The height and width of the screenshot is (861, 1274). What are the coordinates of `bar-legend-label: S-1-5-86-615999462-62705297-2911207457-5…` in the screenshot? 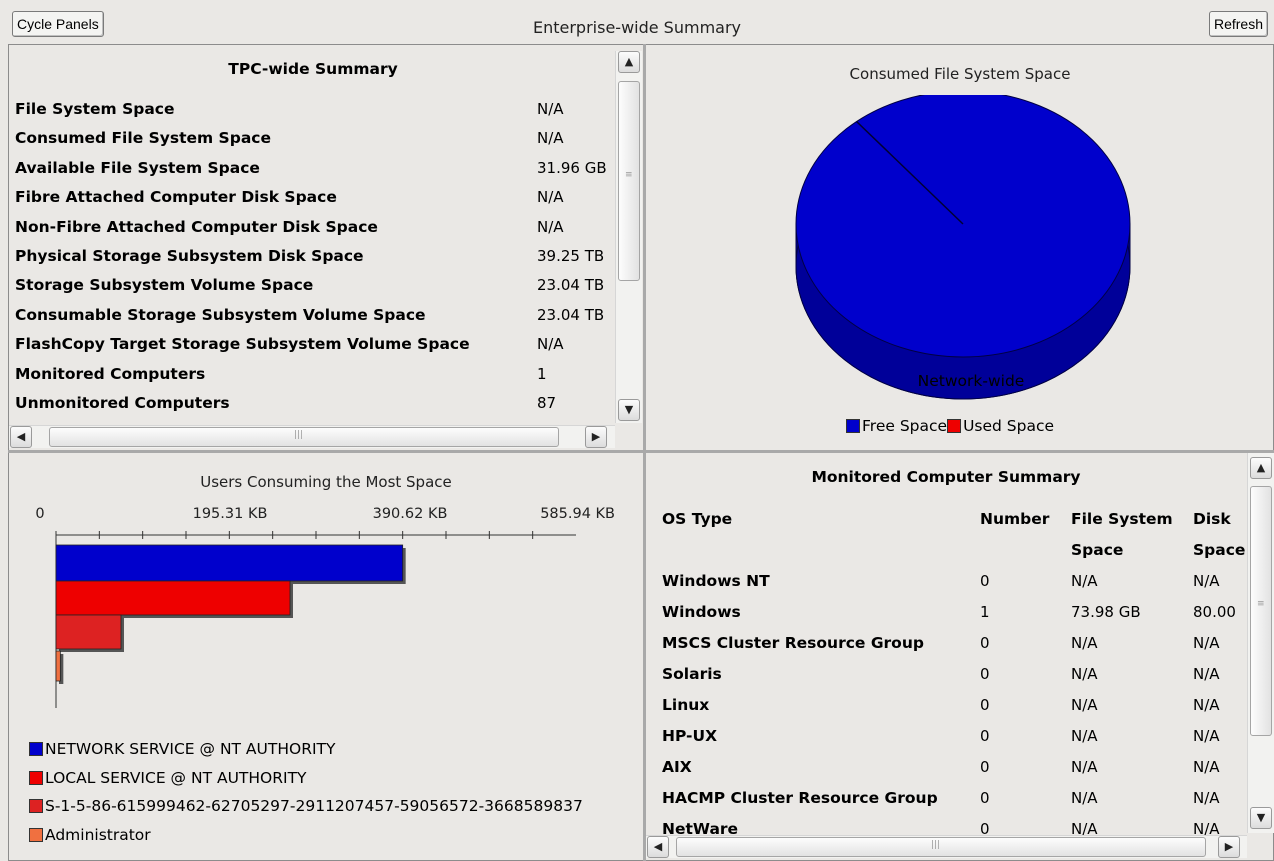 It's located at (314, 806).